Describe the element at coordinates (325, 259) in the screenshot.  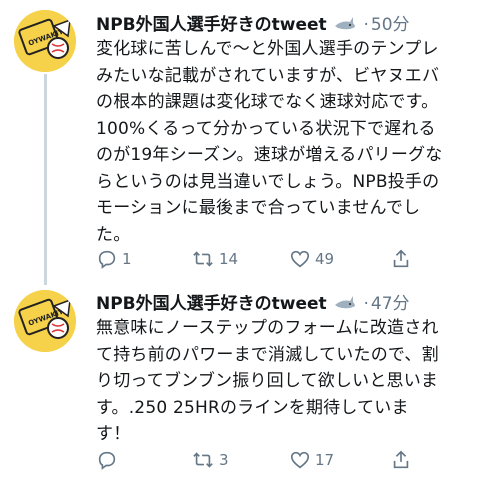
I see `like-count: 49` at that location.